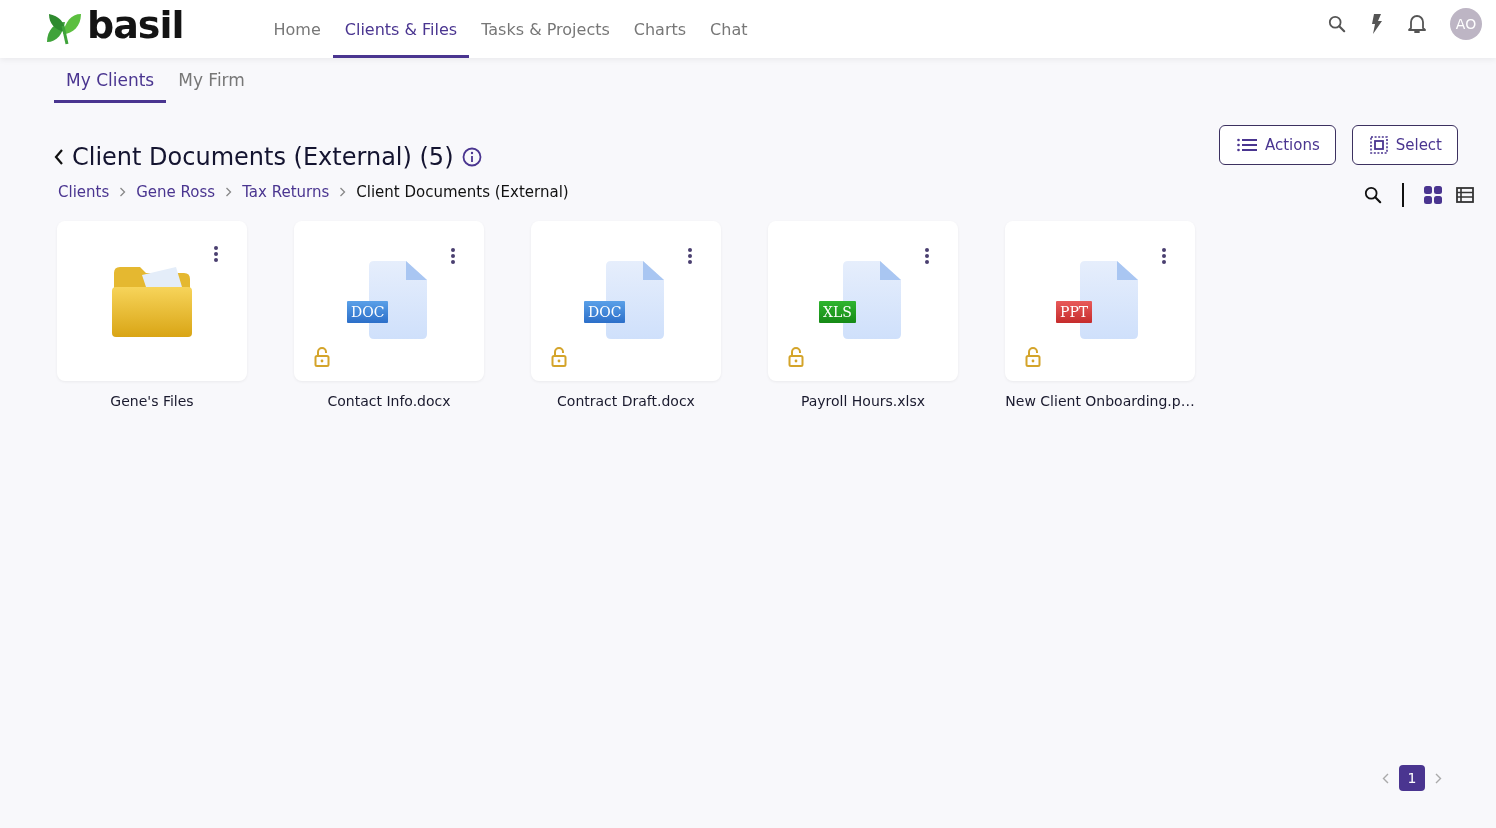  I want to click on nav-tab: Clients & Files, so click(401, 29).